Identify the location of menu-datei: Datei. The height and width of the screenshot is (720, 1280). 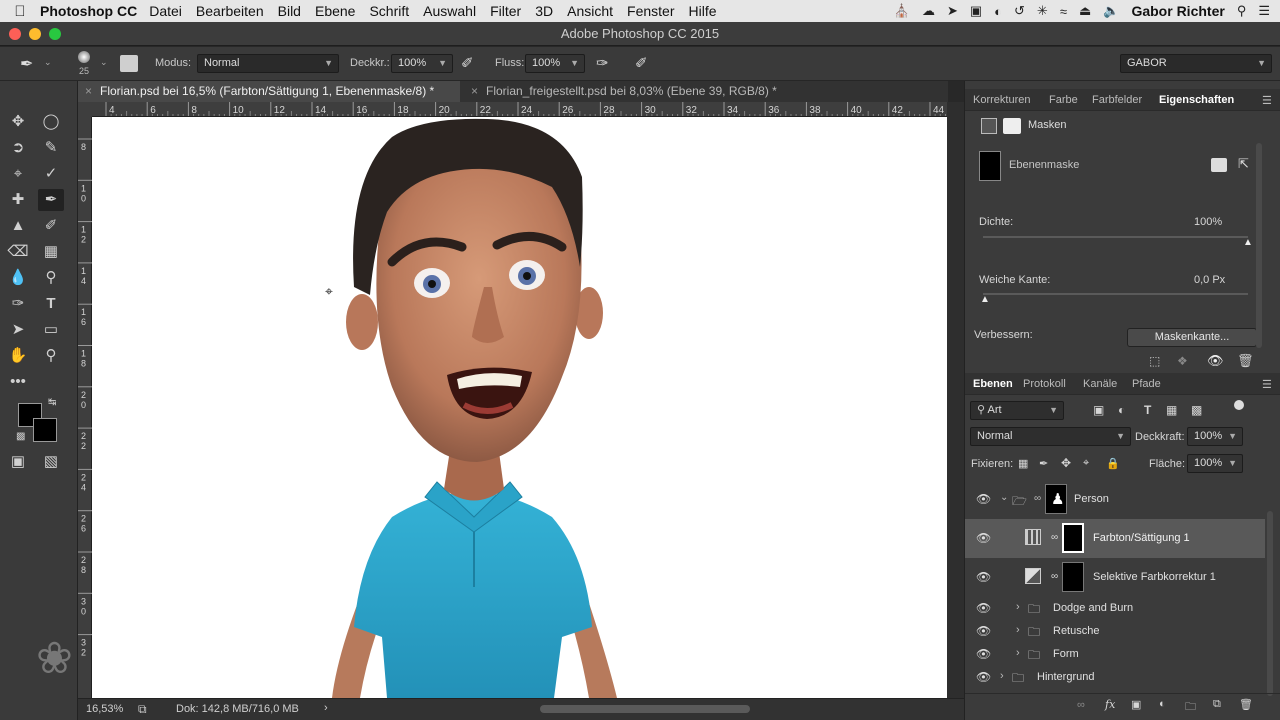
(165, 11).